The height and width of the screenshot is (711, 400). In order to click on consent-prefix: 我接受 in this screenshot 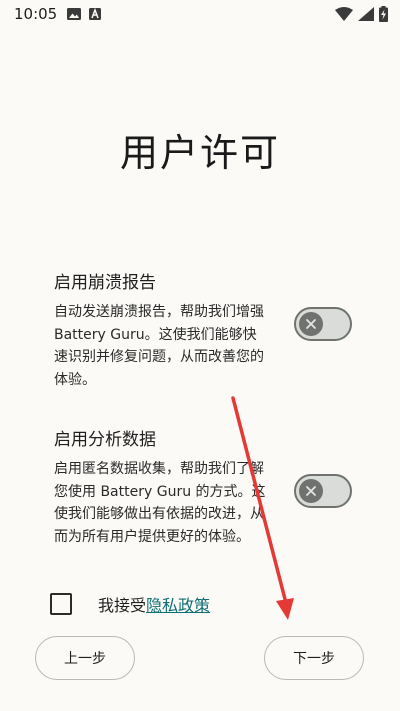, I will do `click(122, 605)`.